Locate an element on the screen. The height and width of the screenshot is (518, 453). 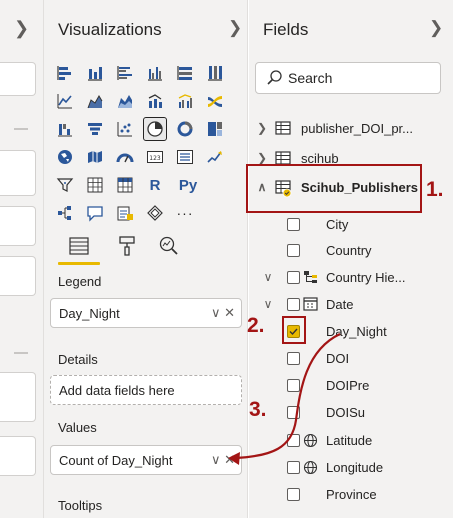
paginated-report-icon is located at coordinates (155, 213).